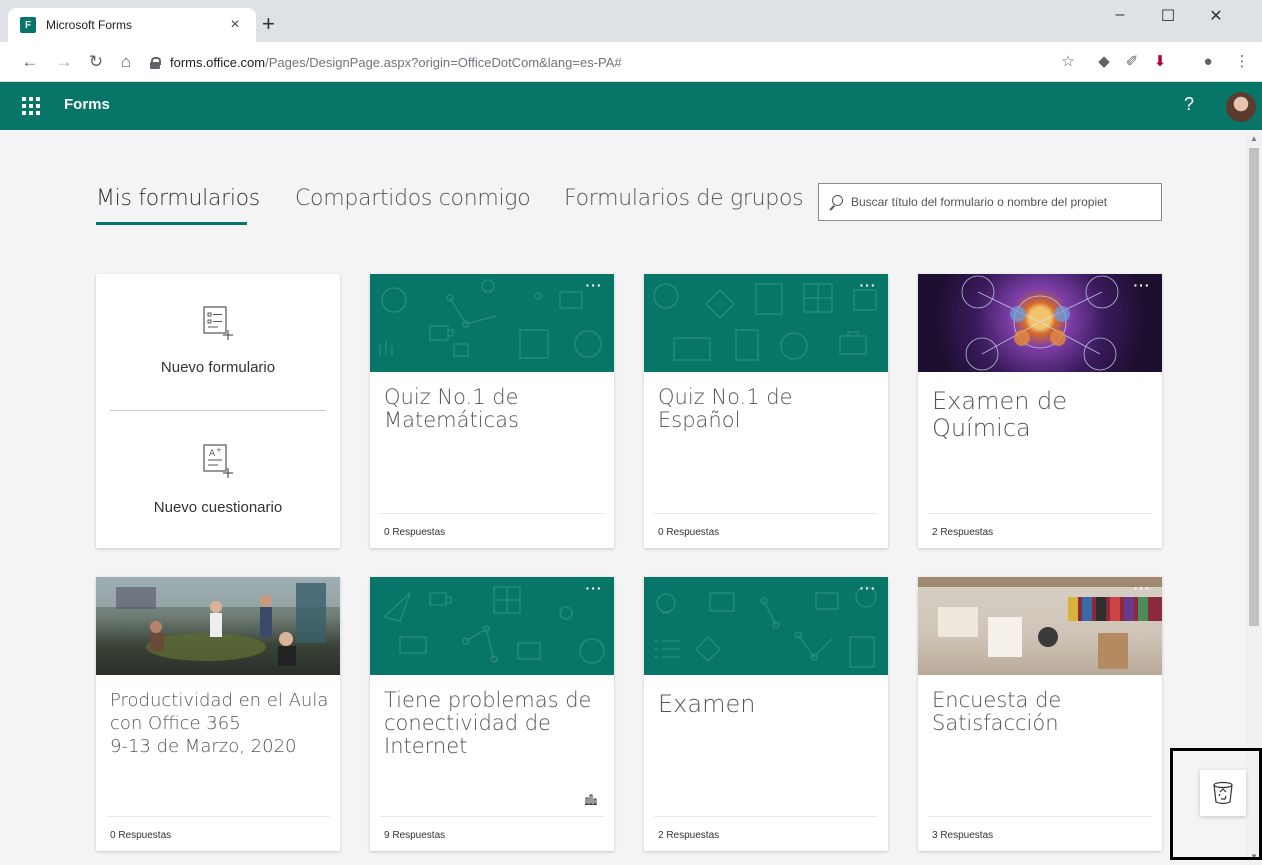  What do you see at coordinates (87, 104) in the screenshot?
I see `app-title: Forms` at bounding box center [87, 104].